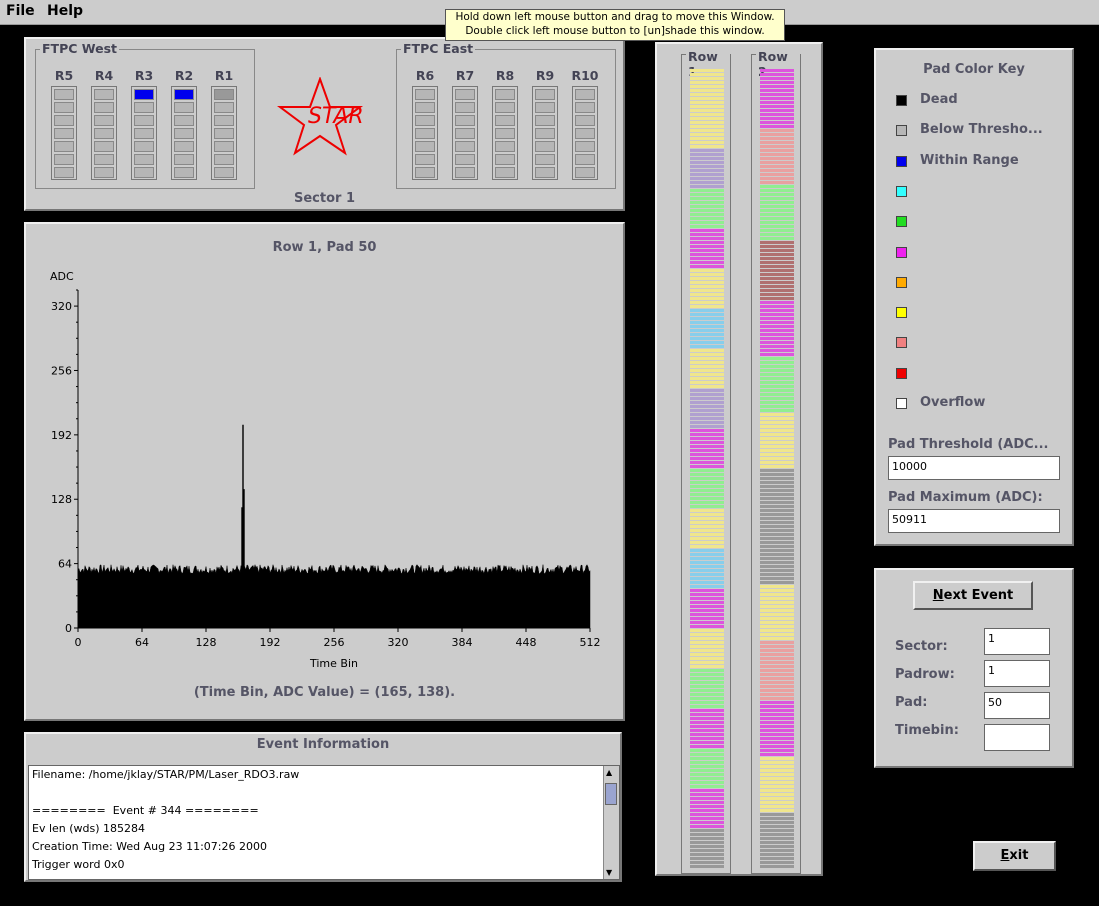  What do you see at coordinates (707, 469) in the screenshot?
I see `row-1-pads` at bounding box center [707, 469].